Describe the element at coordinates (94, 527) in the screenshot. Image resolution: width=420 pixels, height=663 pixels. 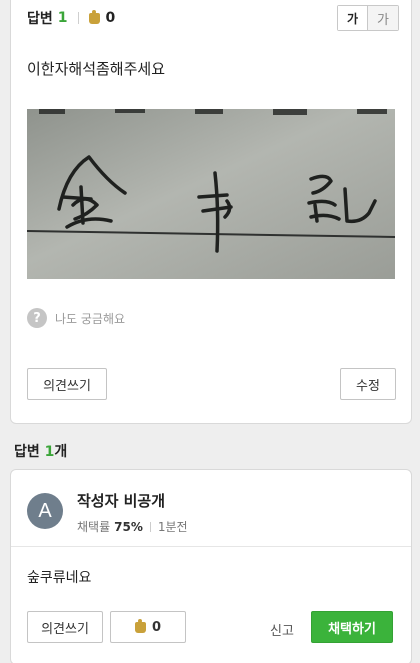
I see `adoption-label: 채택률` at that location.